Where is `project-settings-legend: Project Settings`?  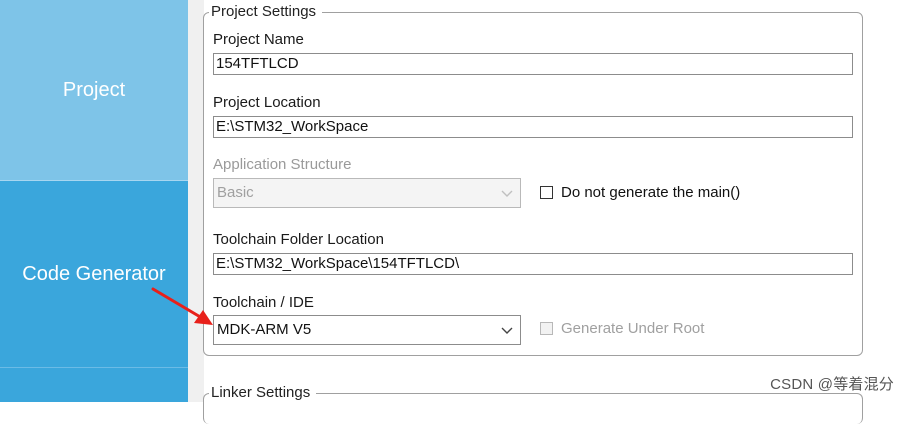 project-settings-legend: Project Settings is located at coordinates (266, 12).